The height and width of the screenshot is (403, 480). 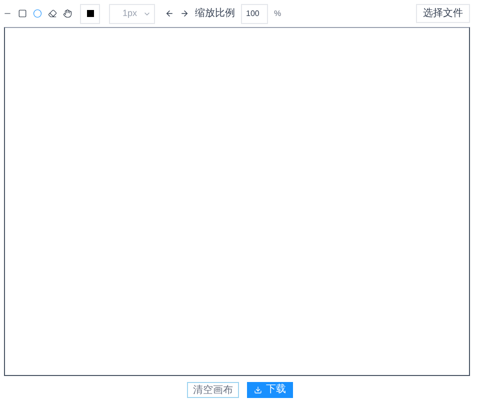 I want to click on undo-icon, so click(x=169, y=13).